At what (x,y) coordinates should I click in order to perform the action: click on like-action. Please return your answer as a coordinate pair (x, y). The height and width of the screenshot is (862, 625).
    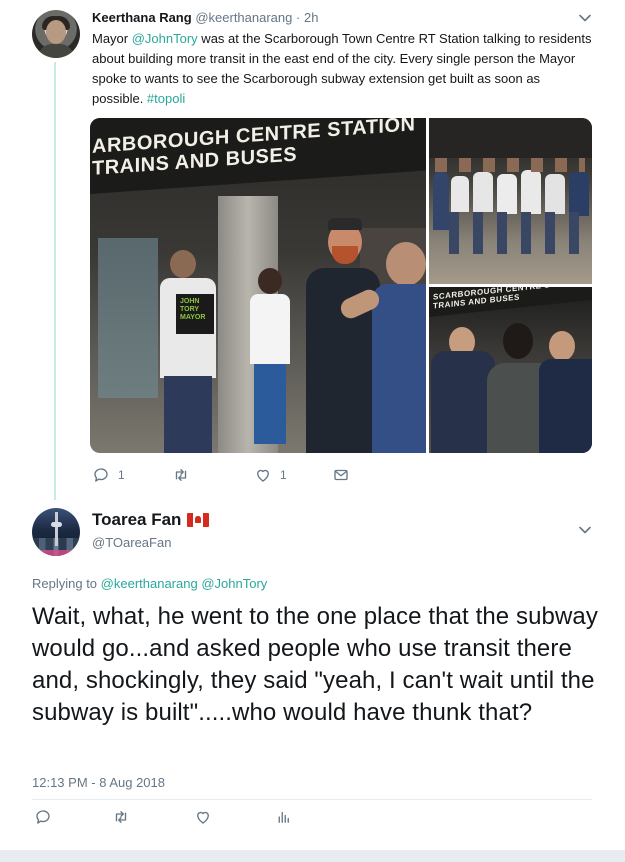
    Looking at the image, I should click on (203, 817).